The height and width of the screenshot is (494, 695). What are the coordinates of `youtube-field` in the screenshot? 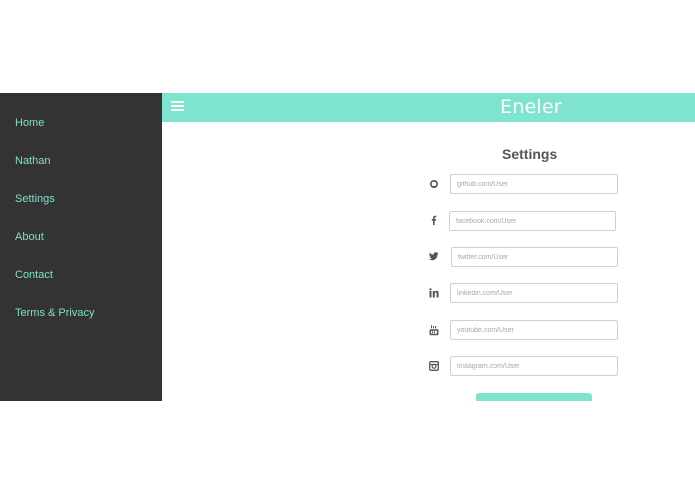 It's located at (534, 330).